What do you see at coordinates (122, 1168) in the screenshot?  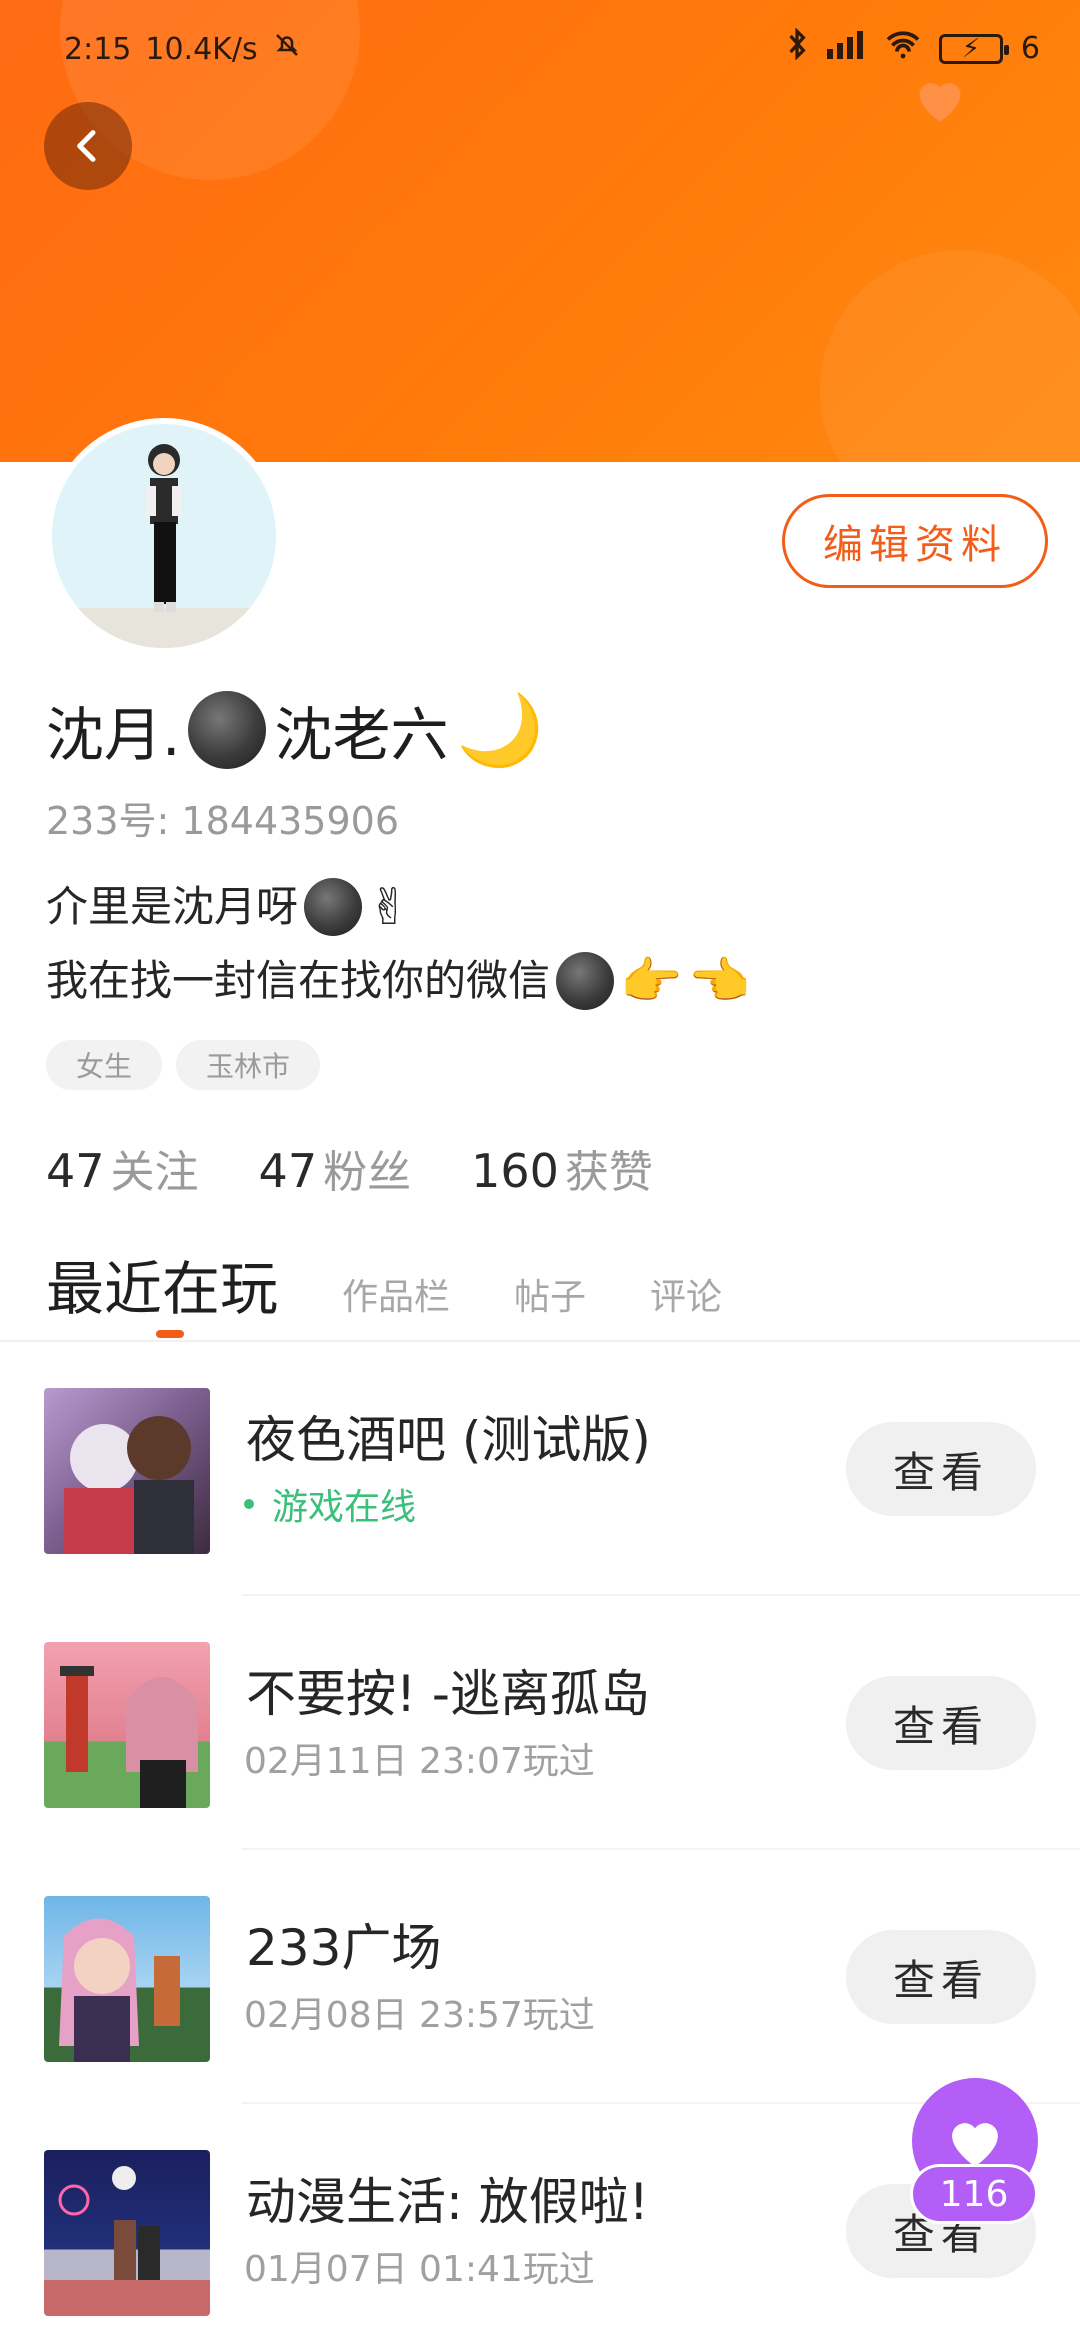 I see `stat-following: 47 关注` at bounding box center [122, 1168].